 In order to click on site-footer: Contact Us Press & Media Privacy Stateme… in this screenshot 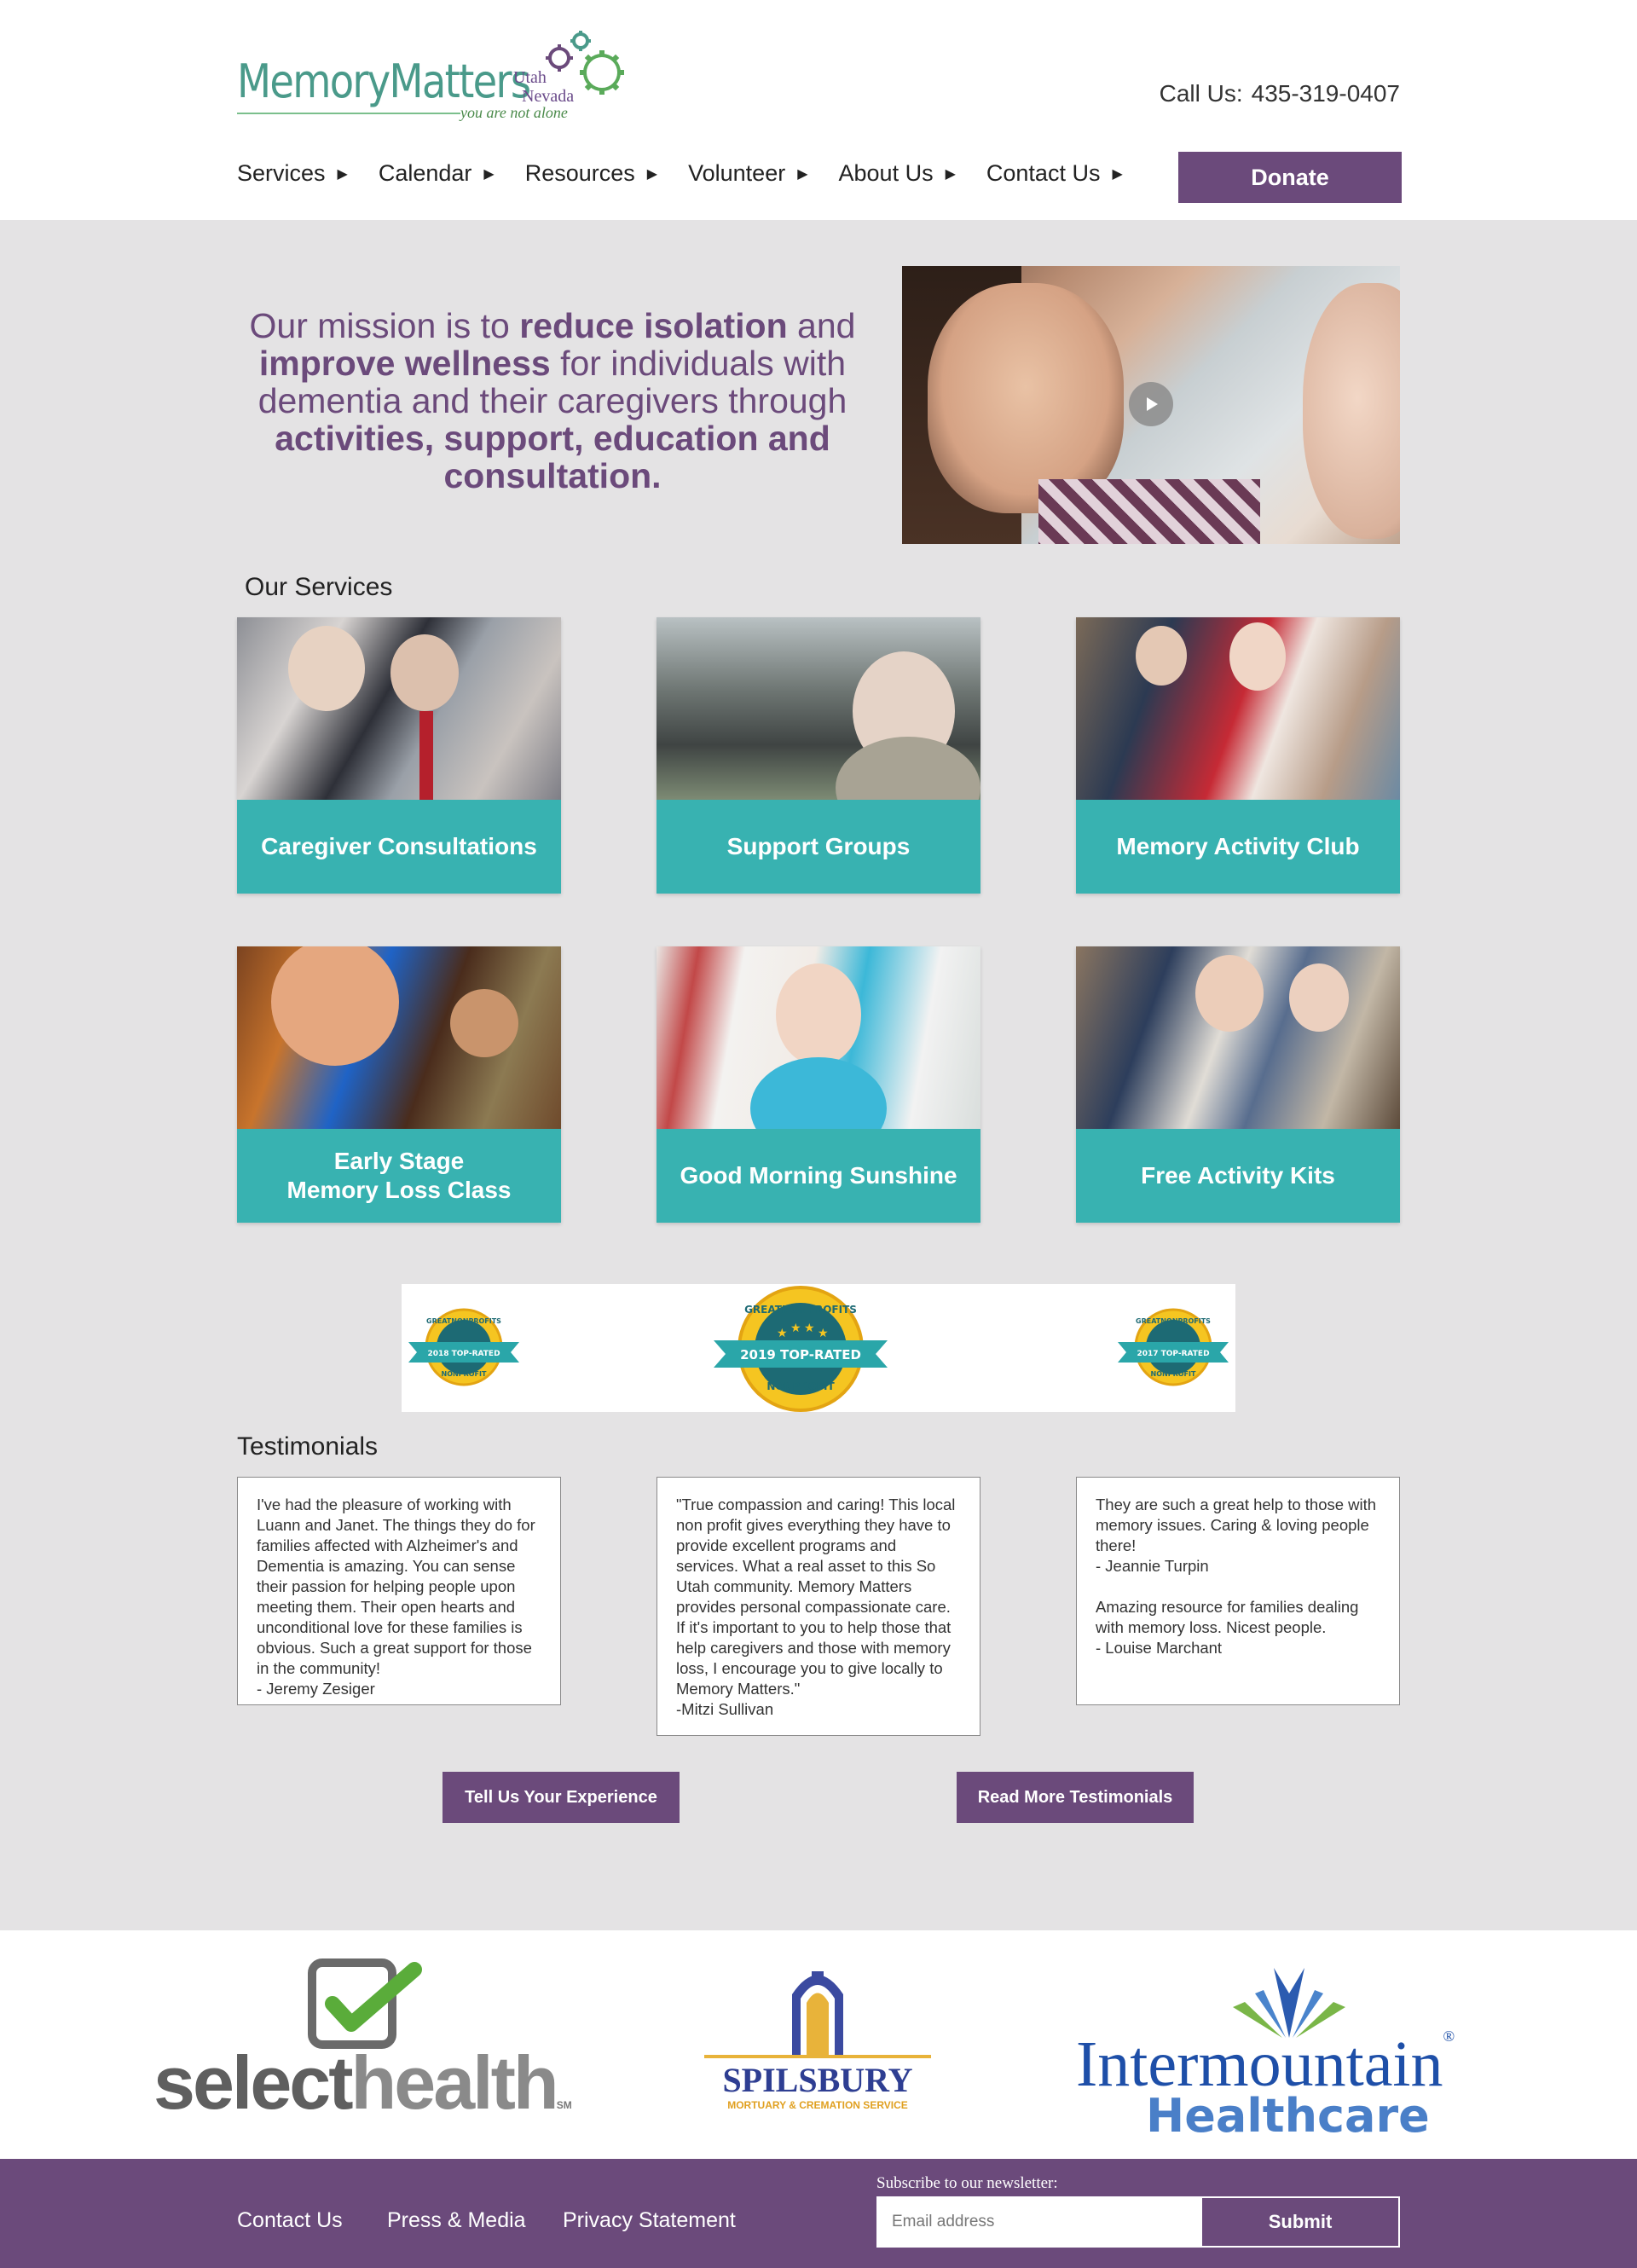, I will do `click(818, 2214)`.